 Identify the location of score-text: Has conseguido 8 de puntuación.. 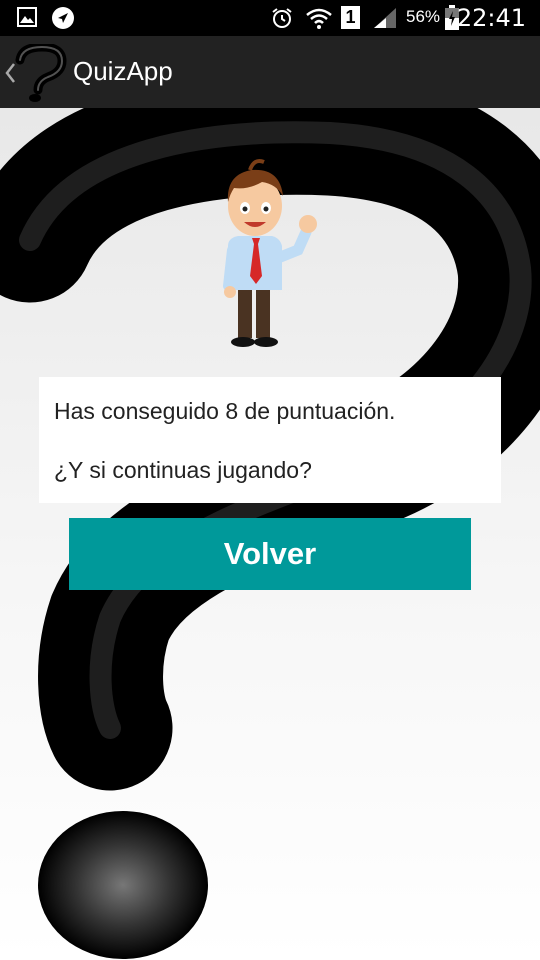
(225, 411).